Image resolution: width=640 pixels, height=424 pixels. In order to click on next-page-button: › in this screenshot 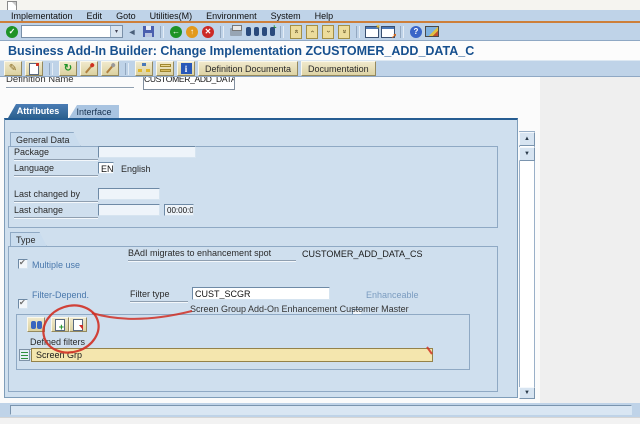, I will do `click(328, 31)`.